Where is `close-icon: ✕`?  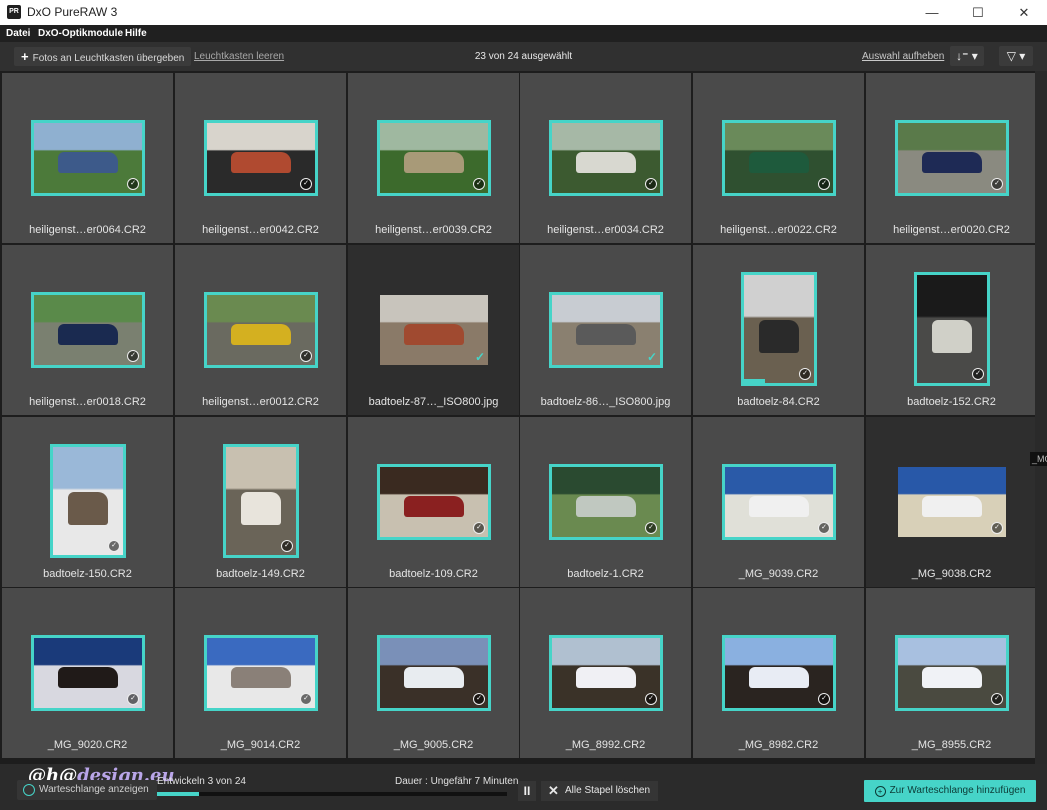
close-icon: ✕ is located at coordinates (553, 790).